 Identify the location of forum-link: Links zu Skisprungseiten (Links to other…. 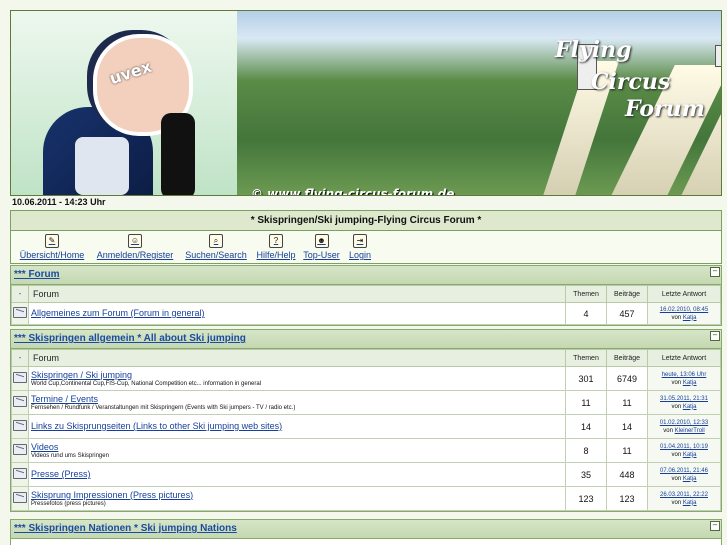
(297, 426).